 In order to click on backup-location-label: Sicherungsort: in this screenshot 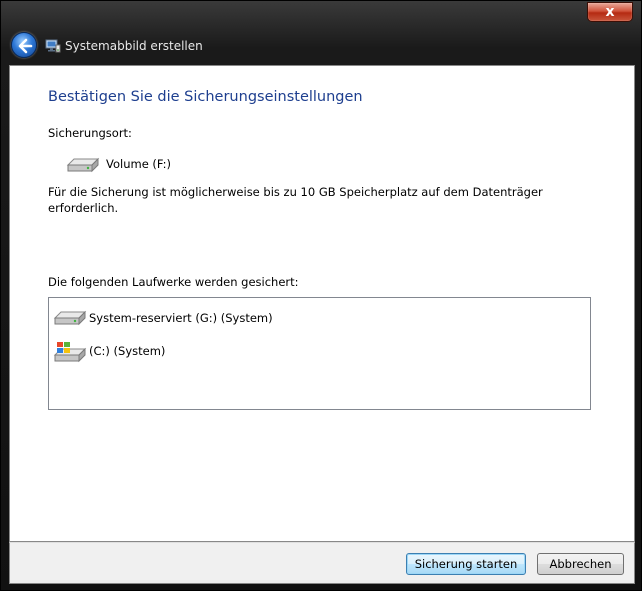, I will do `click(90, 133)`.